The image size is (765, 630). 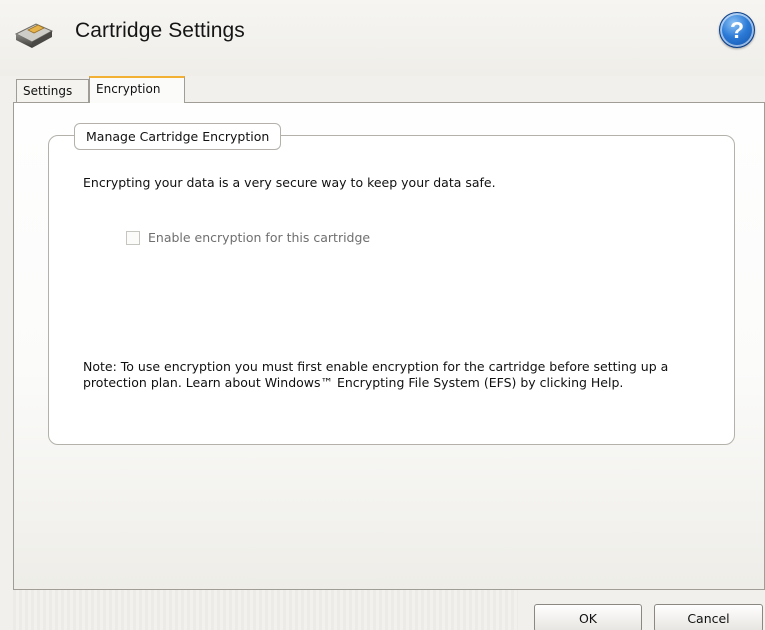 I want to click on bottom-strip, so click(x=265, y=610).